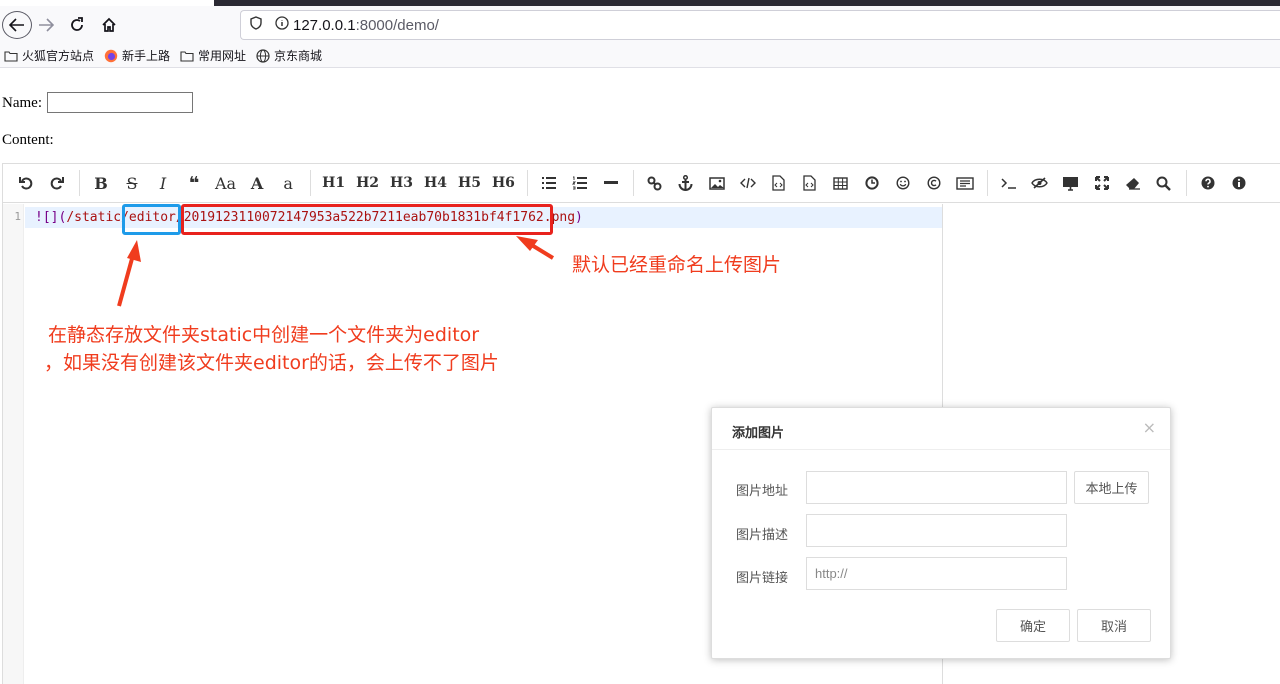  I want to click on h2-button: H2, so click(367, 183).